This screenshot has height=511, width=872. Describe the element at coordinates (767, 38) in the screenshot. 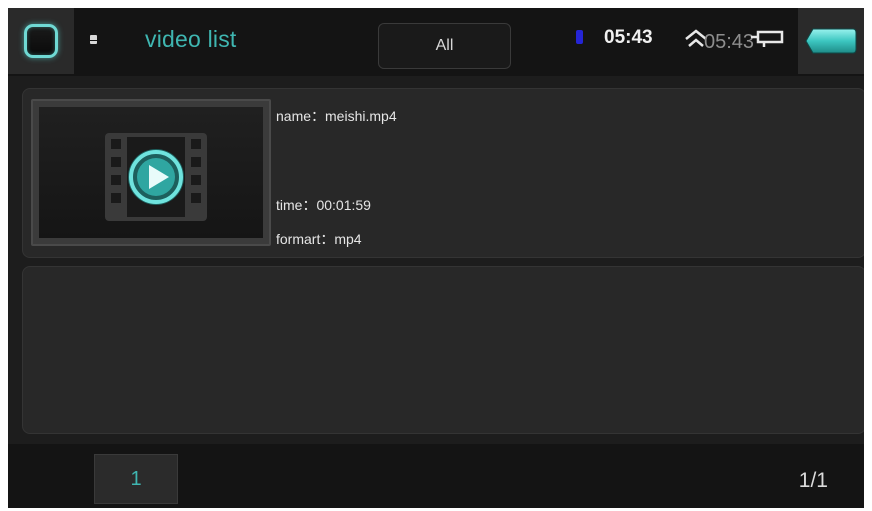

I see `usb-icon` at that location.